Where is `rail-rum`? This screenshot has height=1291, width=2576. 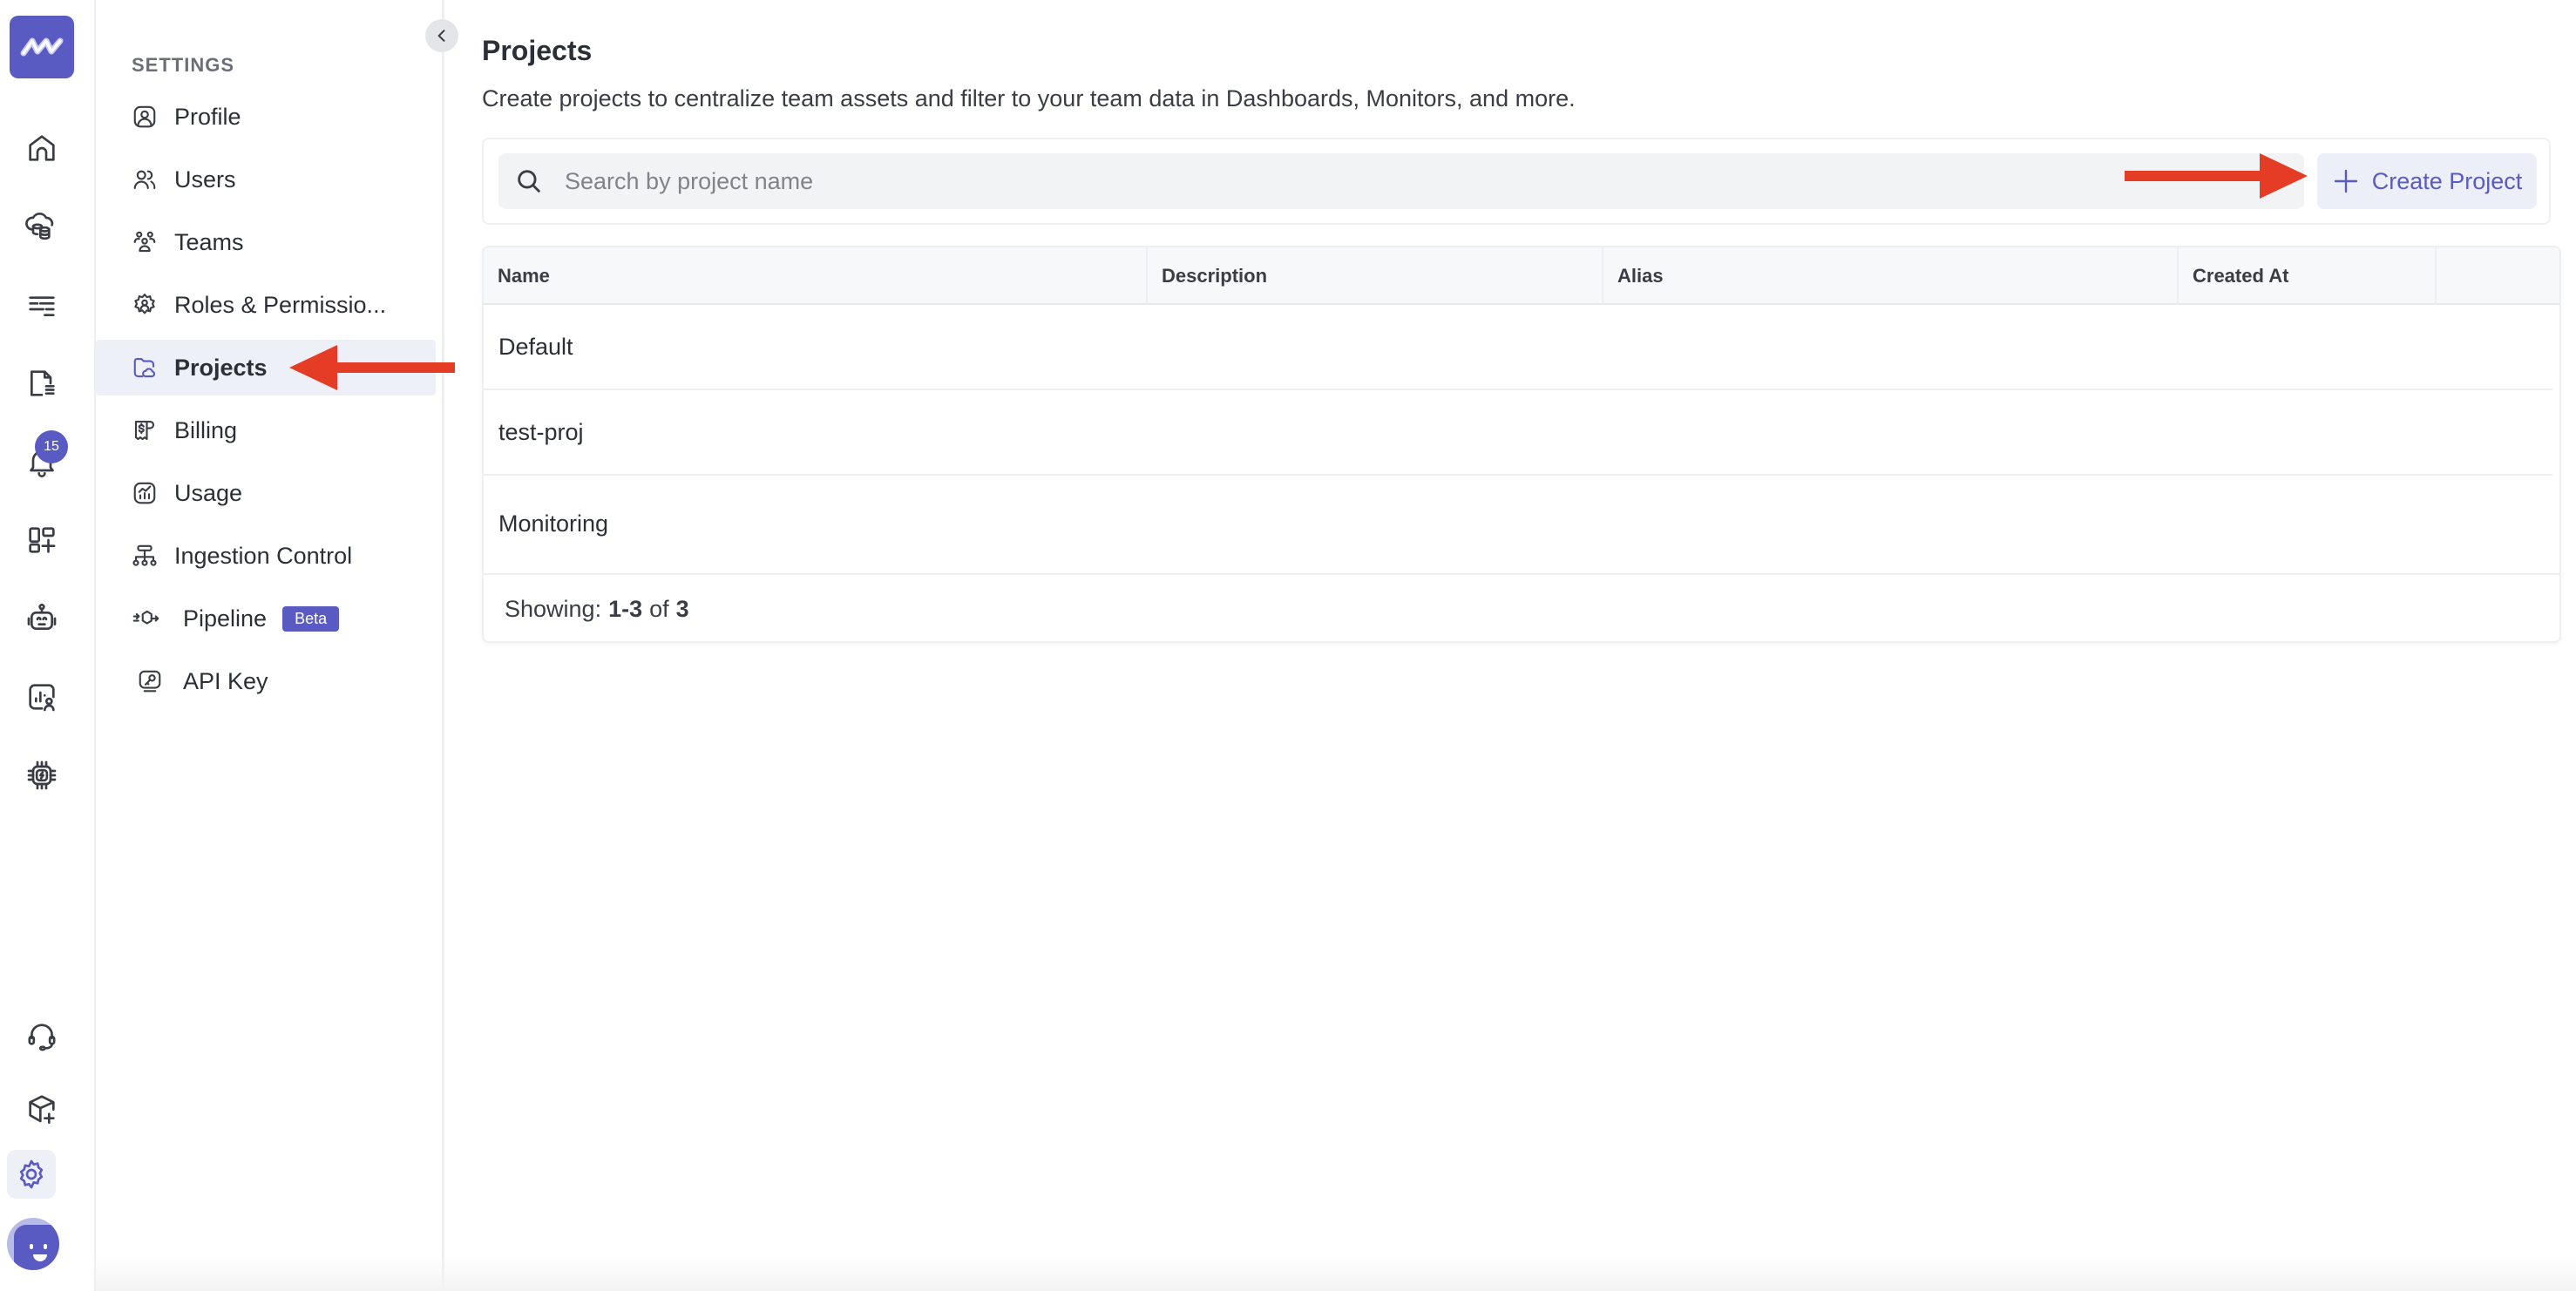 rail-rum is located at coordinates (42, 697).